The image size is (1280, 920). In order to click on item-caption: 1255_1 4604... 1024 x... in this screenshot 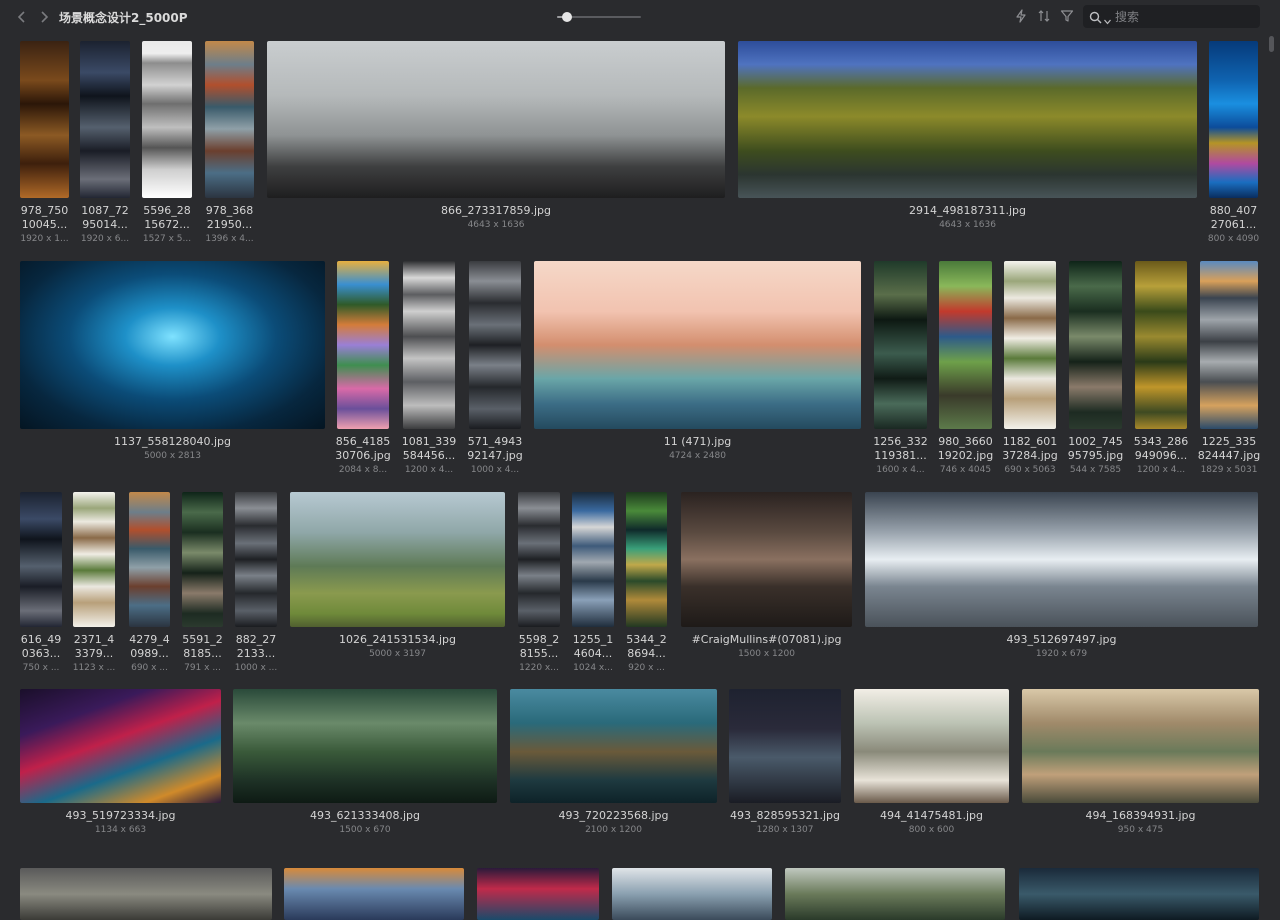, I will do `click(593, 654)`.